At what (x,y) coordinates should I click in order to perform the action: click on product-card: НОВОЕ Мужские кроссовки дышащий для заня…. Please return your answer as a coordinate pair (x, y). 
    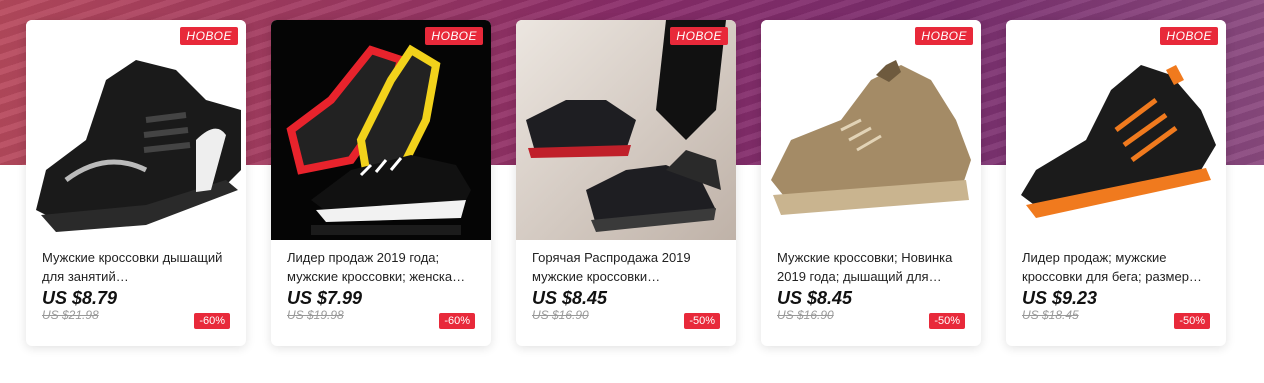
    Looking at the image, I should click on (136, 183).